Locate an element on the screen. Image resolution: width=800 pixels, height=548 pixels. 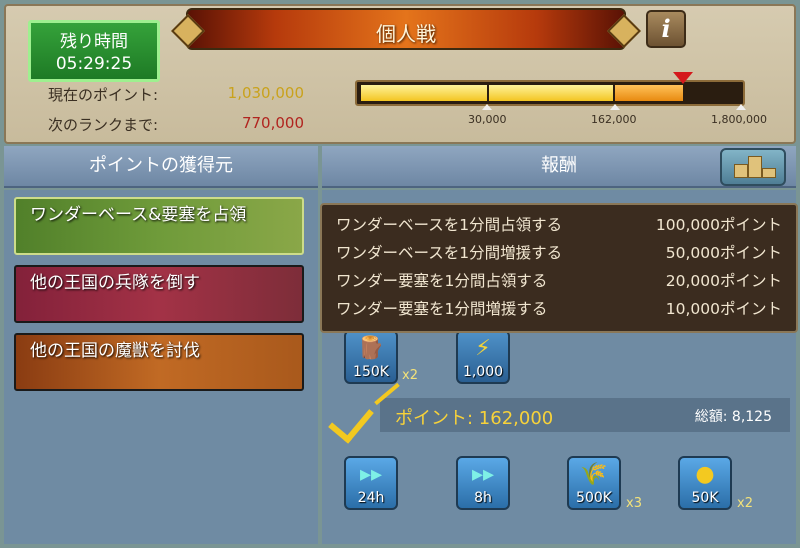
tooltip-points: 10,000ポイント is located at coordinates (723, 309).